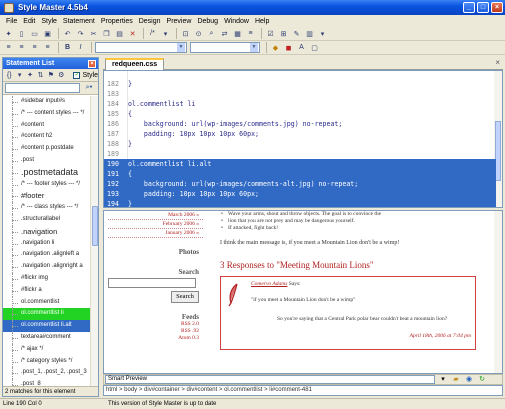 This screenshot has width=505, height=409. What do you see at coordinates (47, 47) in the screenshot?
I see `justify-icon: ≡` at bounding box center [47, 47].